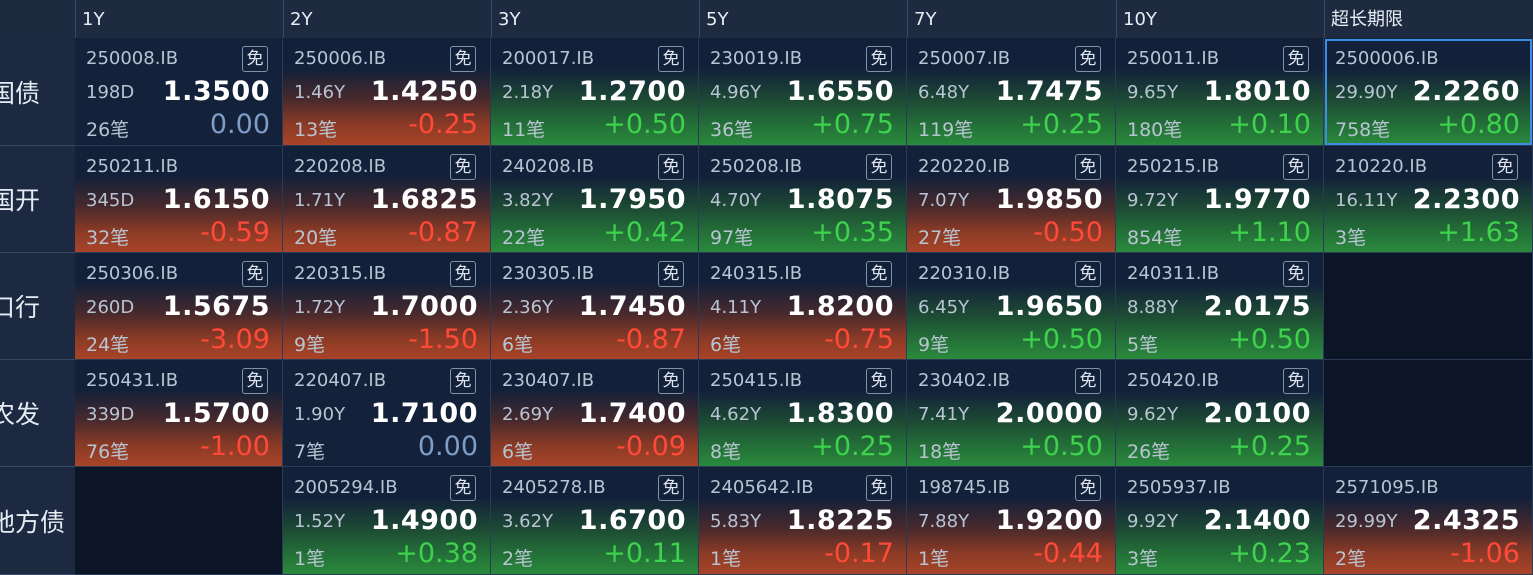  I want to click on bond-quote-cell: 240208.IB 免 3.82Y 1.7950 22笔 +0.42, so click(595, 199).